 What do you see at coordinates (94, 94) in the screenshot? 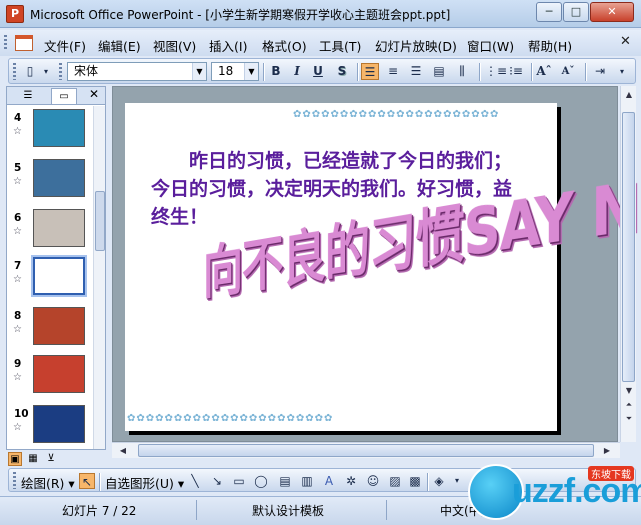
I see `panel-close-icon: ✕` at bounding box center [94, 94].